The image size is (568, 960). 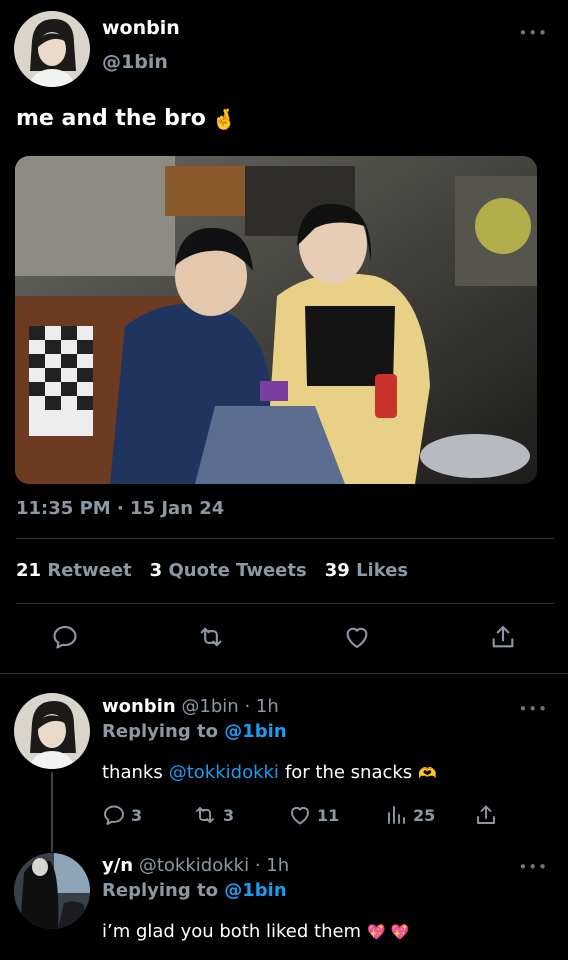 What do you see at coordinates (52, 812) in the screenshot?
I see `thread-connector-line` at bounding box center [52, 812].